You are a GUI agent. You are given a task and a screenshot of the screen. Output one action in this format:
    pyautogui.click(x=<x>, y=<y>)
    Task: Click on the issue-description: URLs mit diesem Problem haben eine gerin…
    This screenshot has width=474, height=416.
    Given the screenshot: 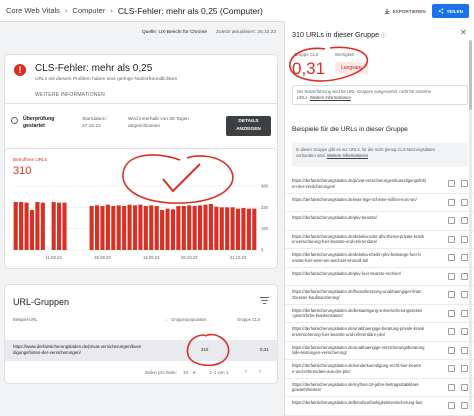 What is the action you would take?
    pyautogui.click(x=106, y=79)
    